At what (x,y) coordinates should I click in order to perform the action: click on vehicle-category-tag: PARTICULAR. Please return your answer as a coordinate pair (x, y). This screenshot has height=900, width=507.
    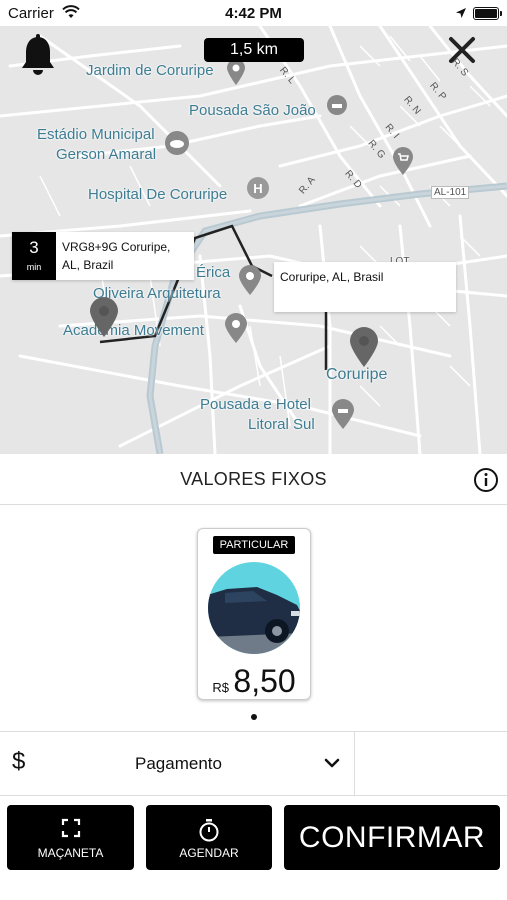
    Looking at the image, I should click on (254, 545).